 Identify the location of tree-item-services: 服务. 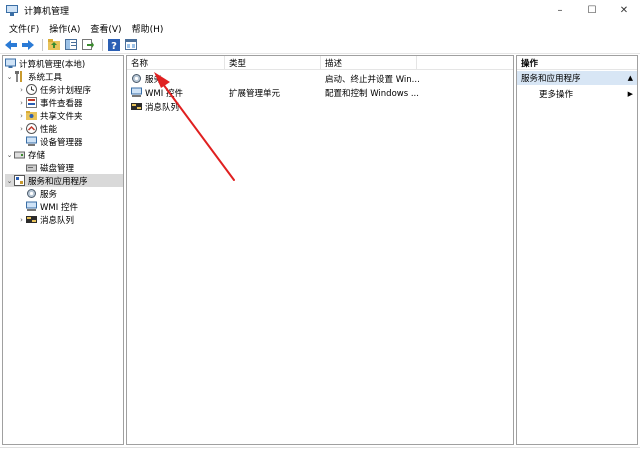
(41, 193).